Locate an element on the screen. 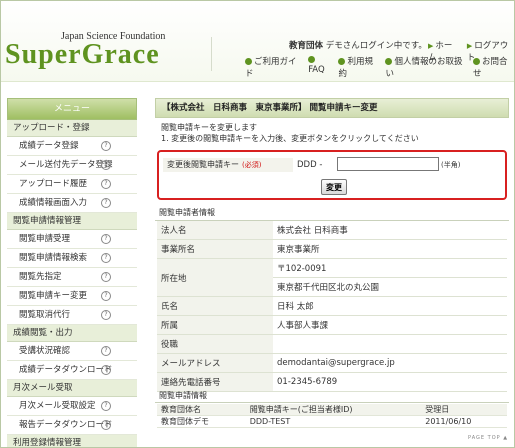  guide-link: ご利用ガイド is located at coordinates (273, 67).